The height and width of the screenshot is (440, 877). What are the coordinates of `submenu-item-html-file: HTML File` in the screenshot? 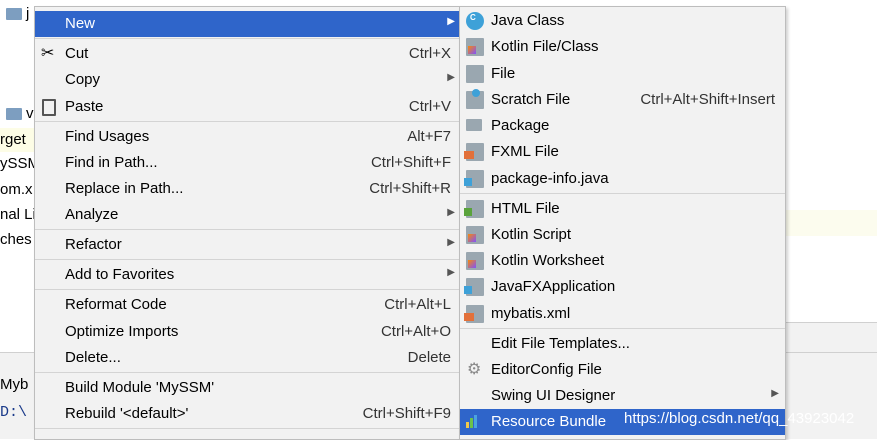 It's located at (622, 209).